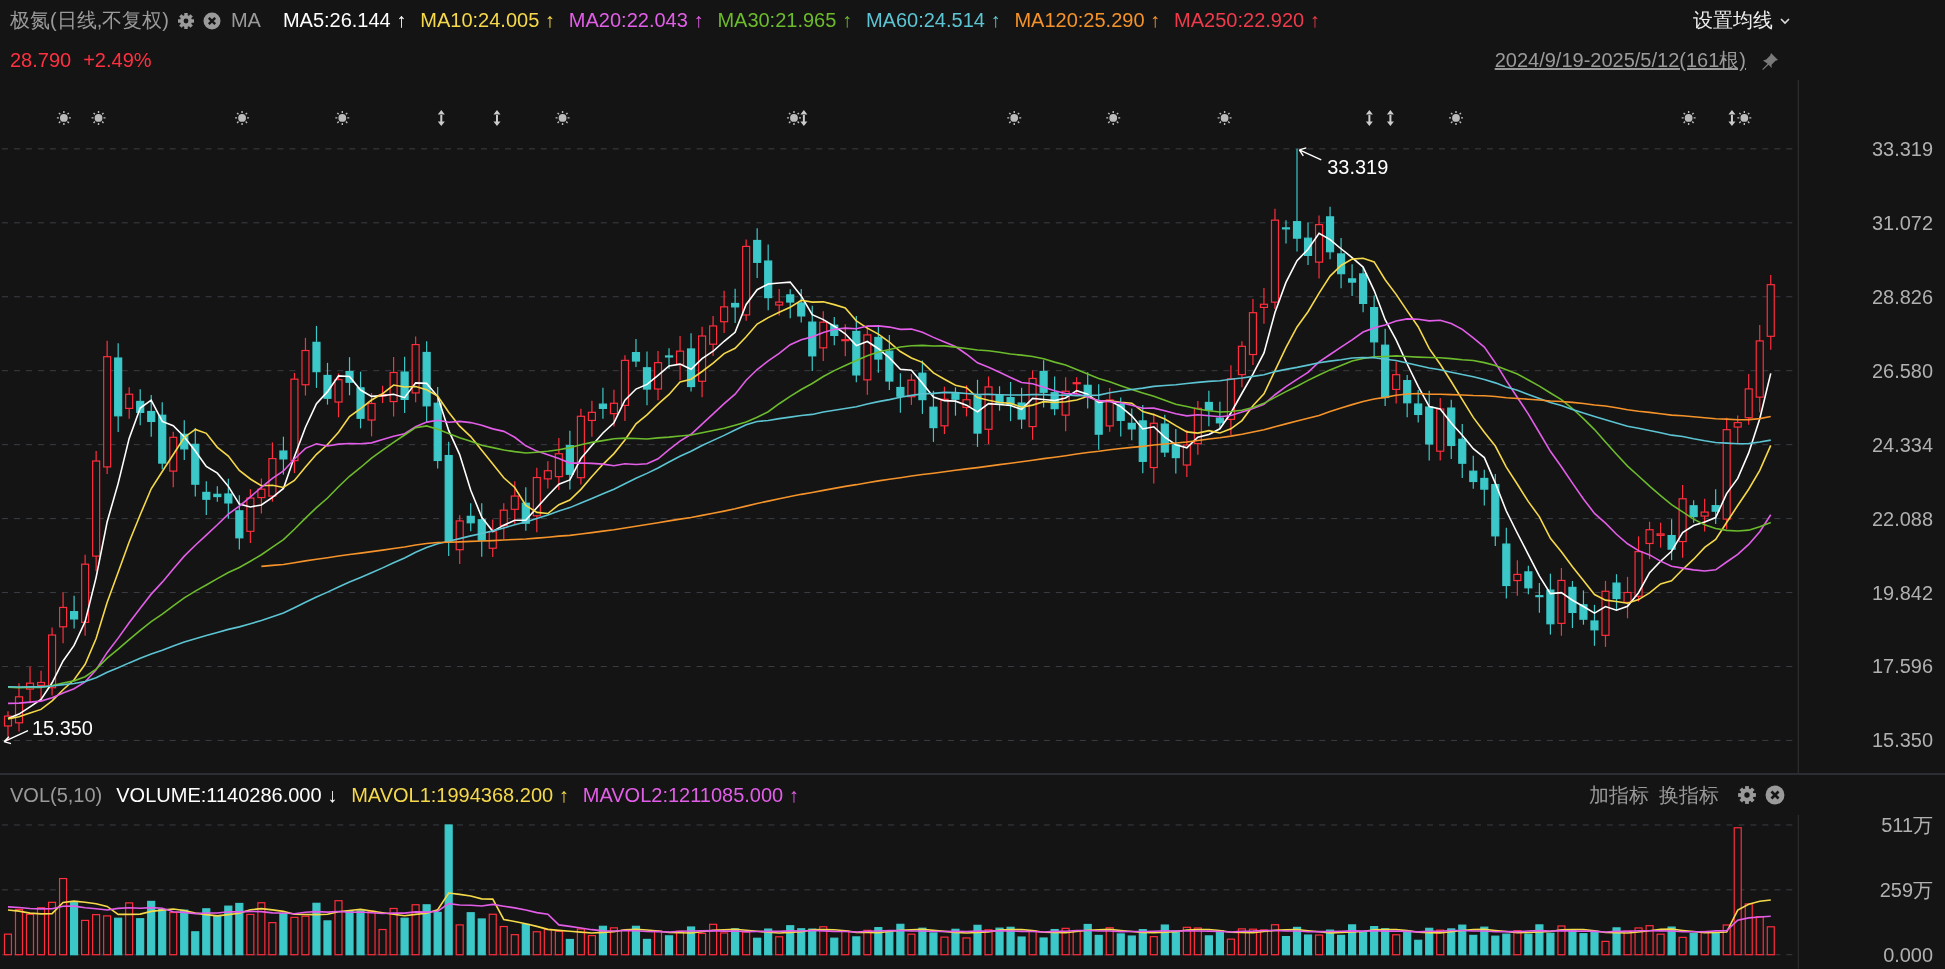 The width and height of the screenshot is (1945, 969). Describe the element at coordinates (1902, 148) in the screenshot. I see `price-axis-label: 33.319` at that location.